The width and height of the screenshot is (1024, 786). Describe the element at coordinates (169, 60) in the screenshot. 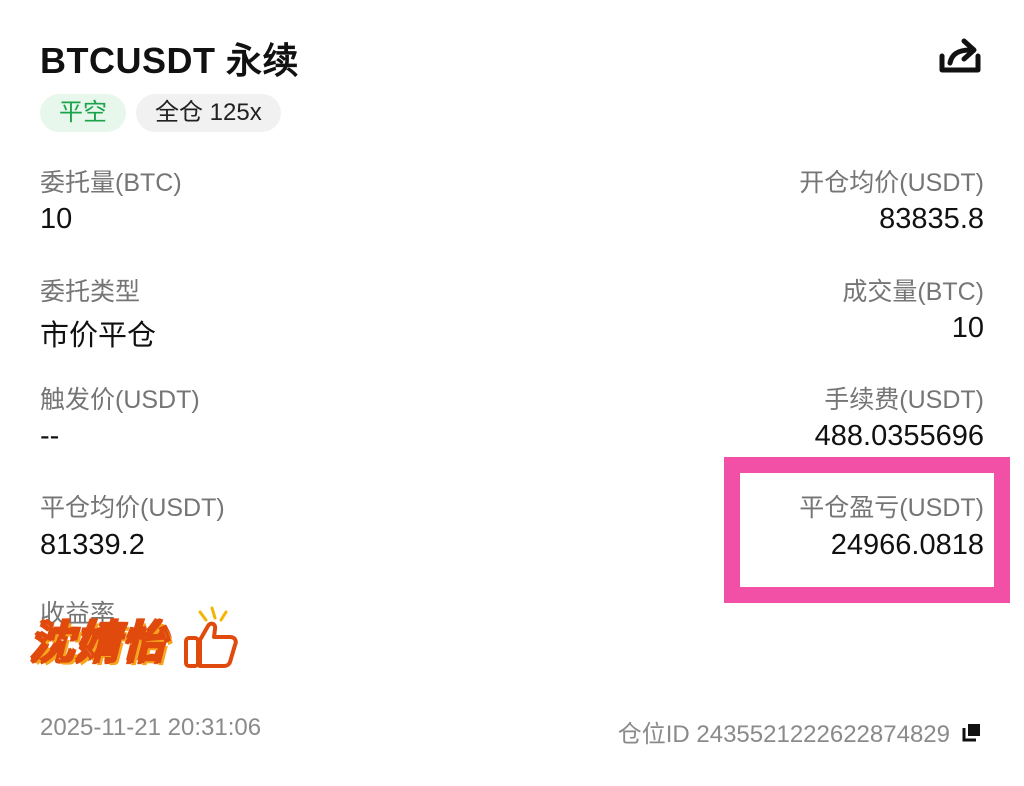

I see `page-title: BTCUSDT 永续` at that location.